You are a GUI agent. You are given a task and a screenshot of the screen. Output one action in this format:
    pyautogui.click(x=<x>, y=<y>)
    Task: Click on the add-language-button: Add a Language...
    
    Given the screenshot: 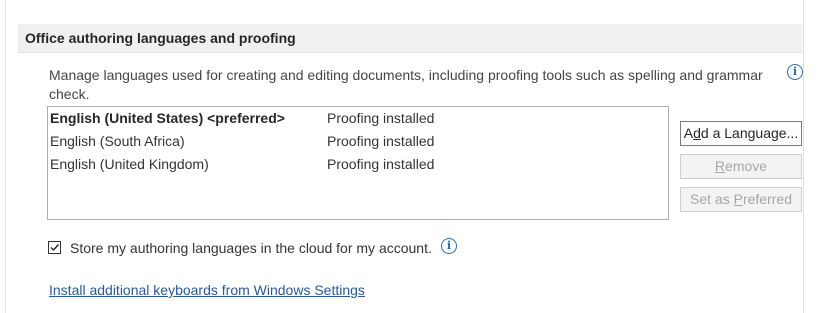 What is the action you would take?
    pyautogui.click(x=741, y=133)
    